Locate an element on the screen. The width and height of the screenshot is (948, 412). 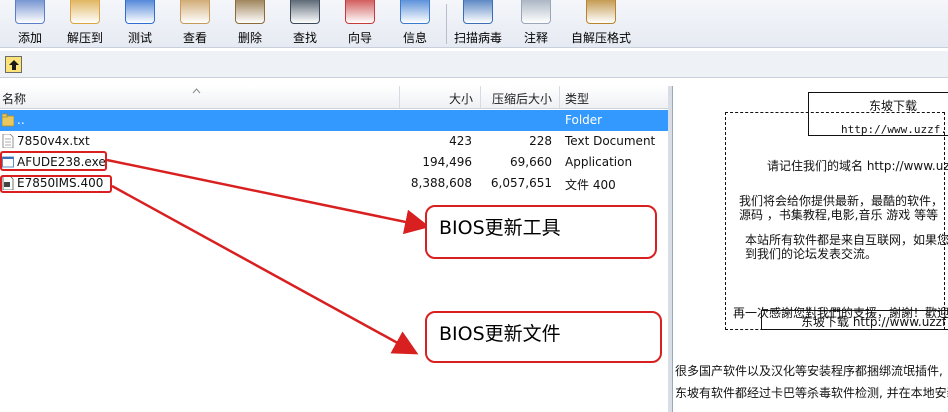
callout-bios-tool: BIOS更新工具 is located at coordinates (541, 232).